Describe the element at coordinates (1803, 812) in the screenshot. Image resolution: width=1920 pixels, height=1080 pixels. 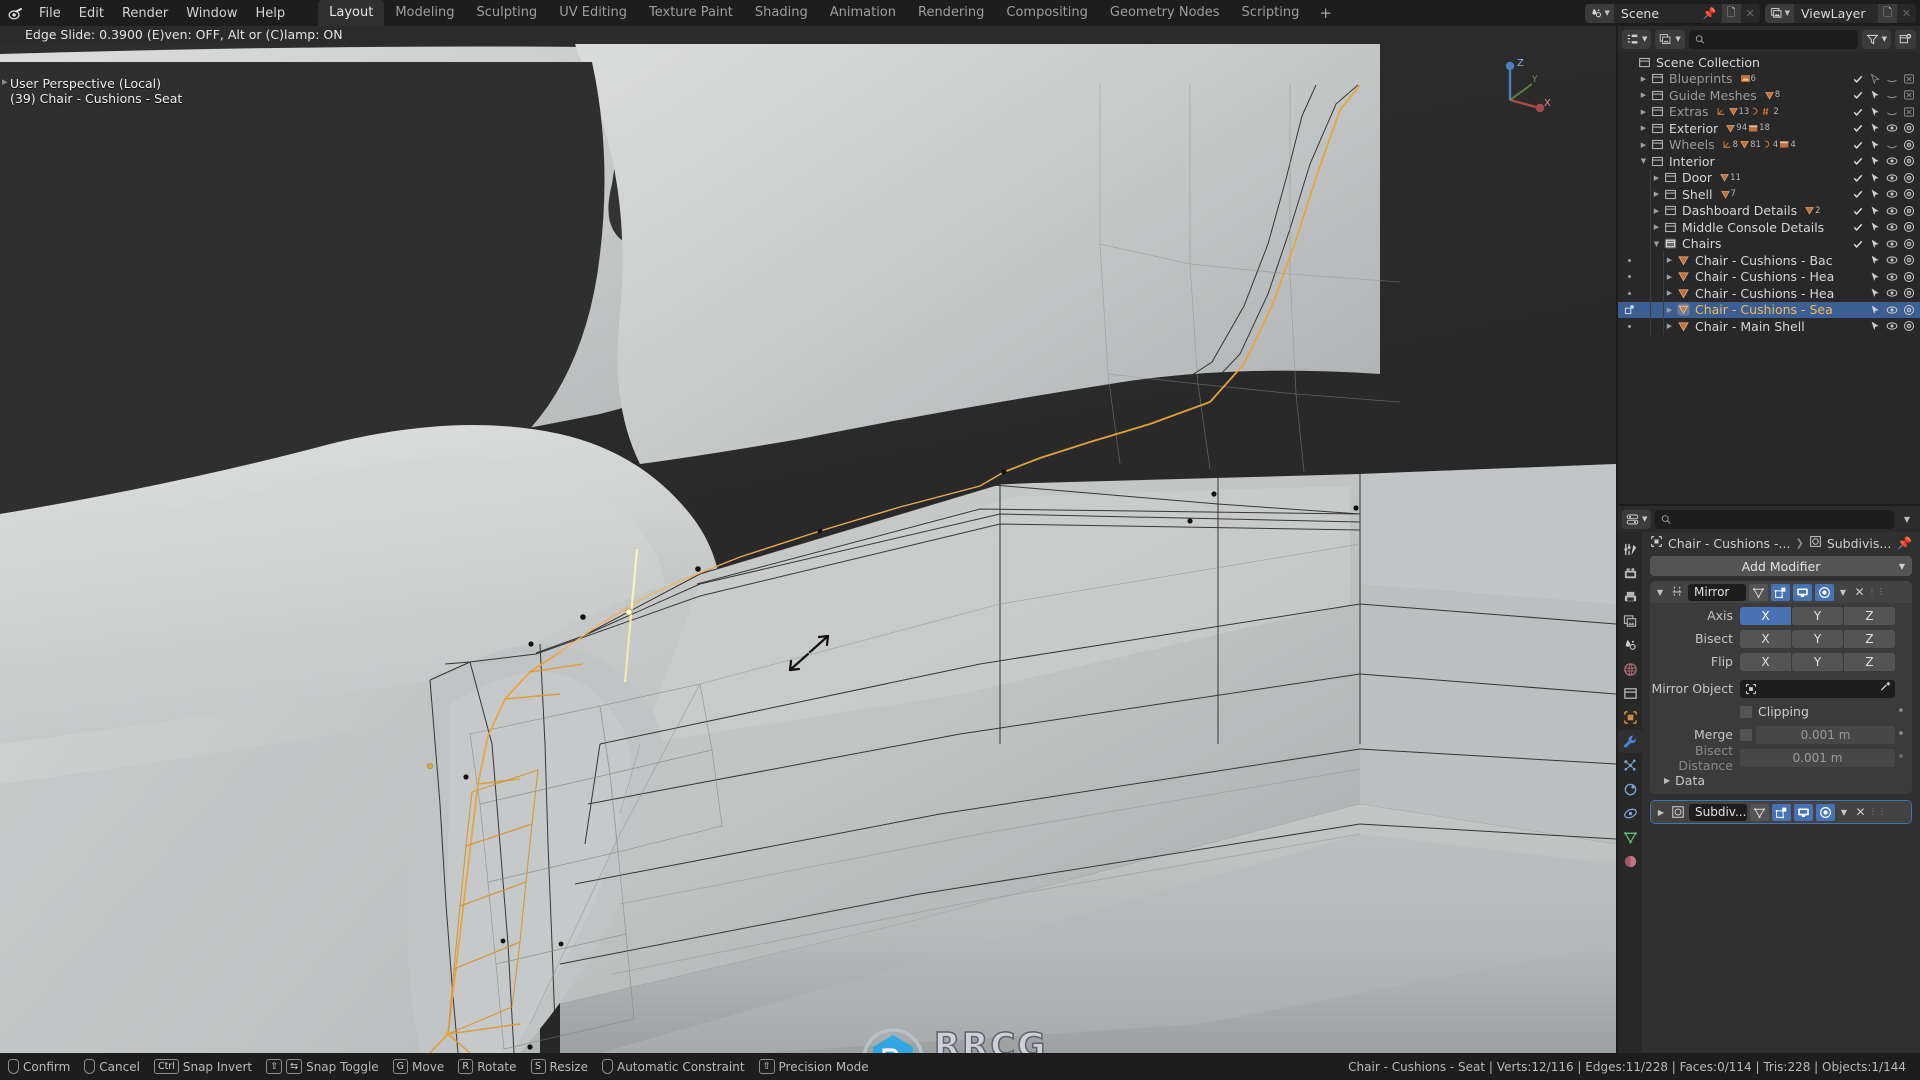
I see `subdivision-toggle-realtime` at that location.